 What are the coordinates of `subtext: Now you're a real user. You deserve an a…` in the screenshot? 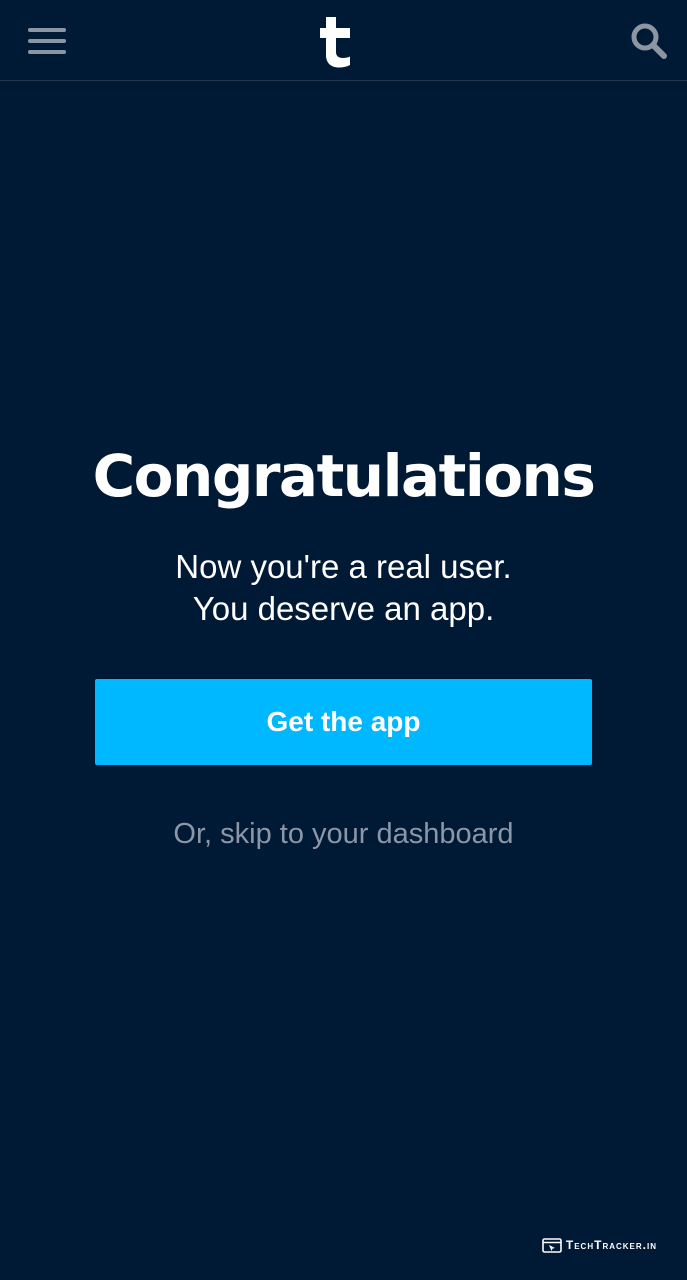 It's located at (343, 588).